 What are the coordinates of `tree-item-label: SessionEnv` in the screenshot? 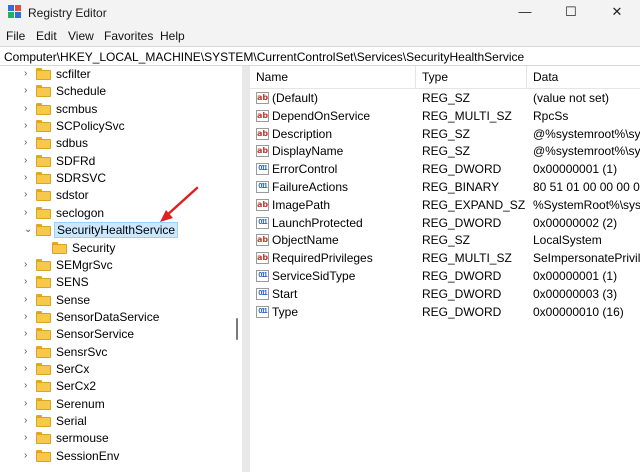 It's located at (87, 456).